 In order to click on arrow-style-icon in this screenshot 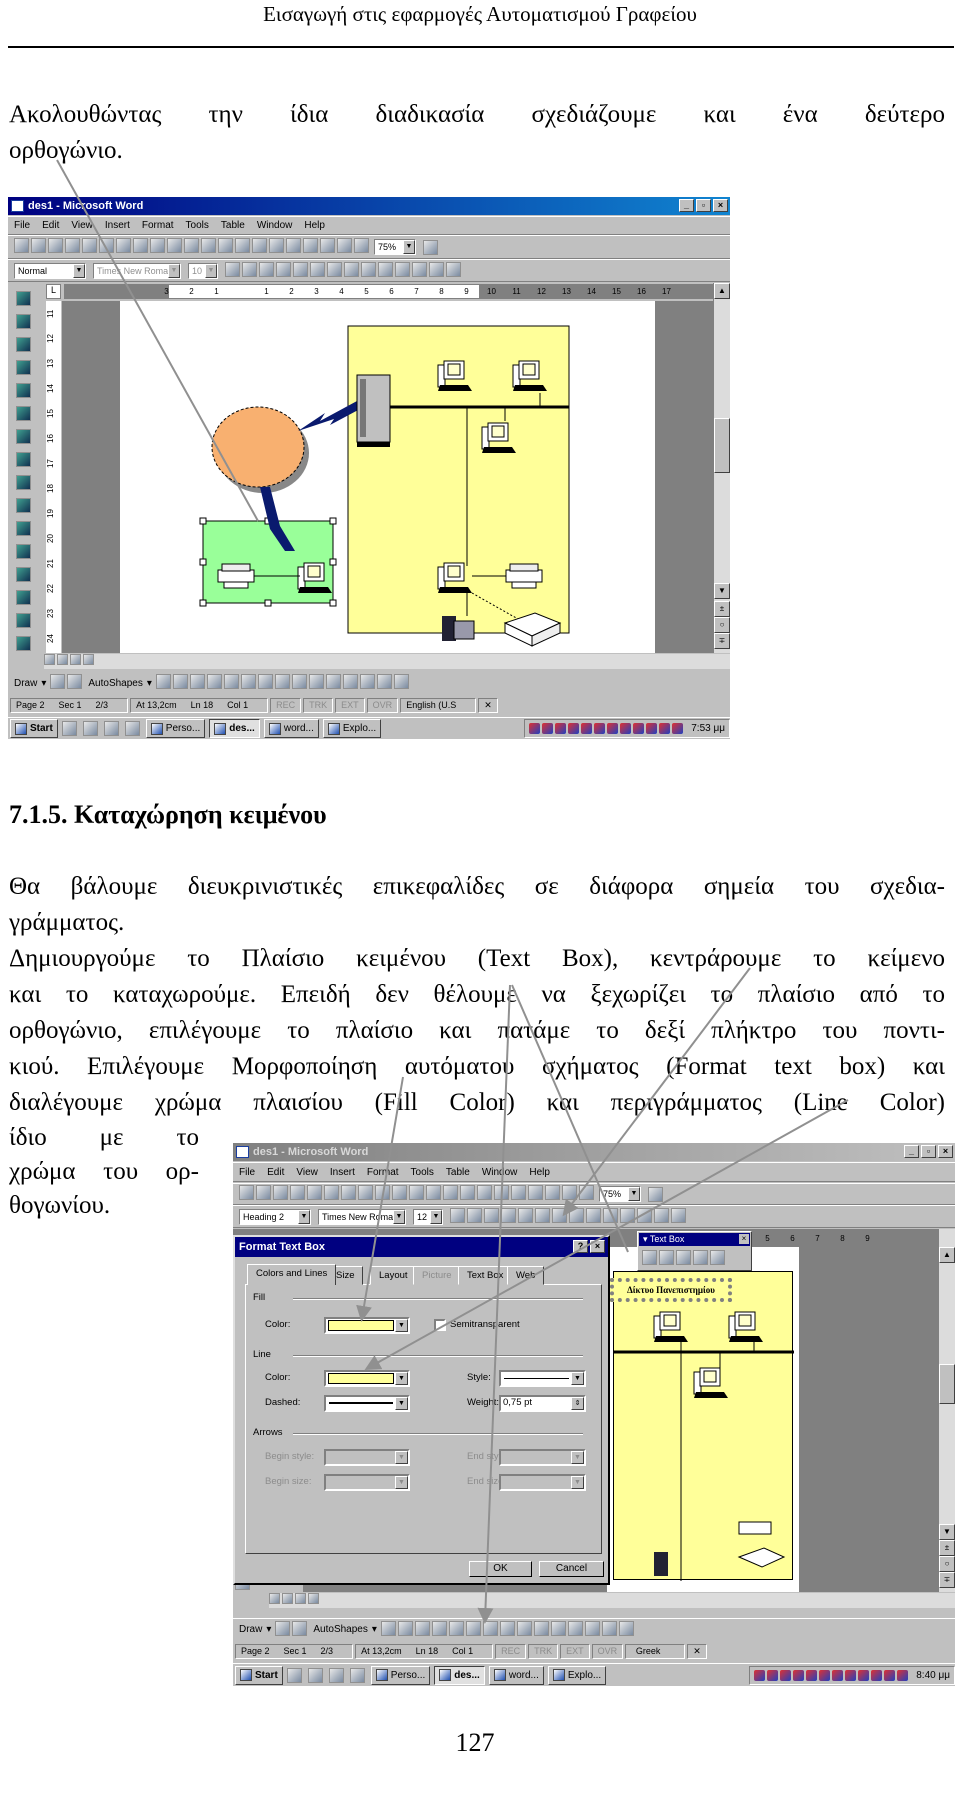, I will do `click(592, 1628)`.